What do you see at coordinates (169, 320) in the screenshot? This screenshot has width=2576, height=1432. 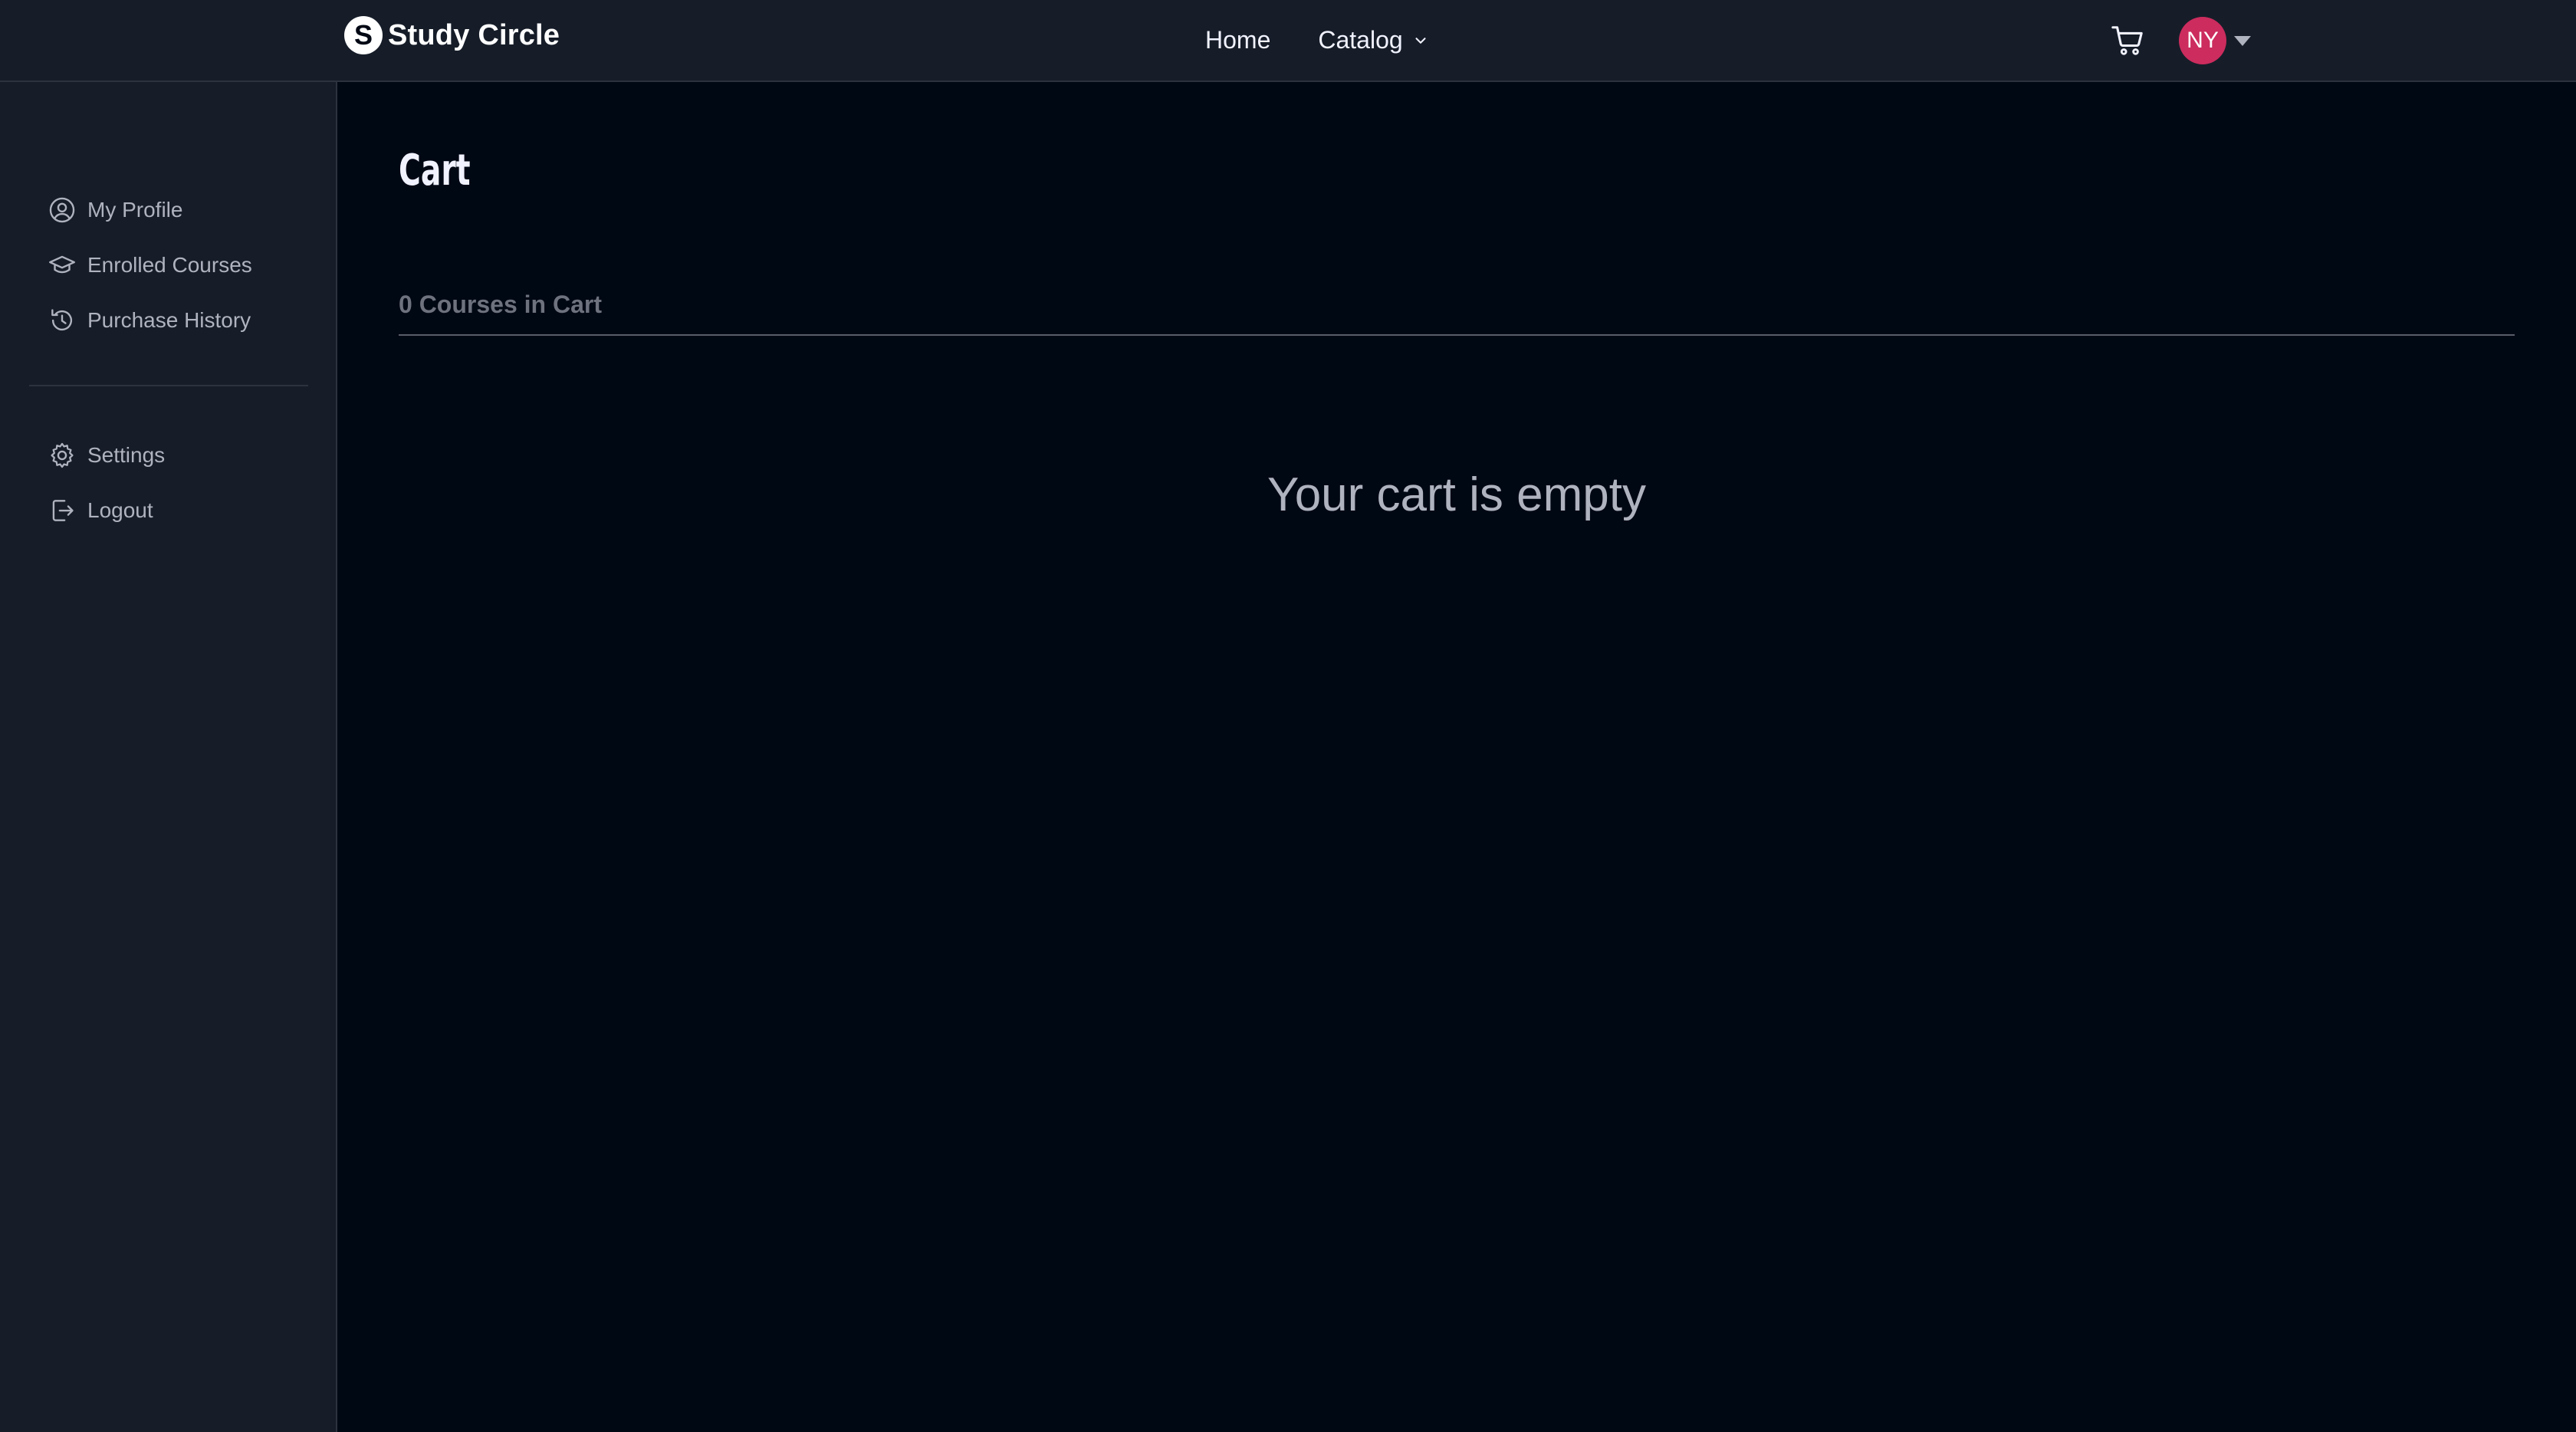 I see `sidebar-item-label: Purchase History` at bounding box center [169, 320].